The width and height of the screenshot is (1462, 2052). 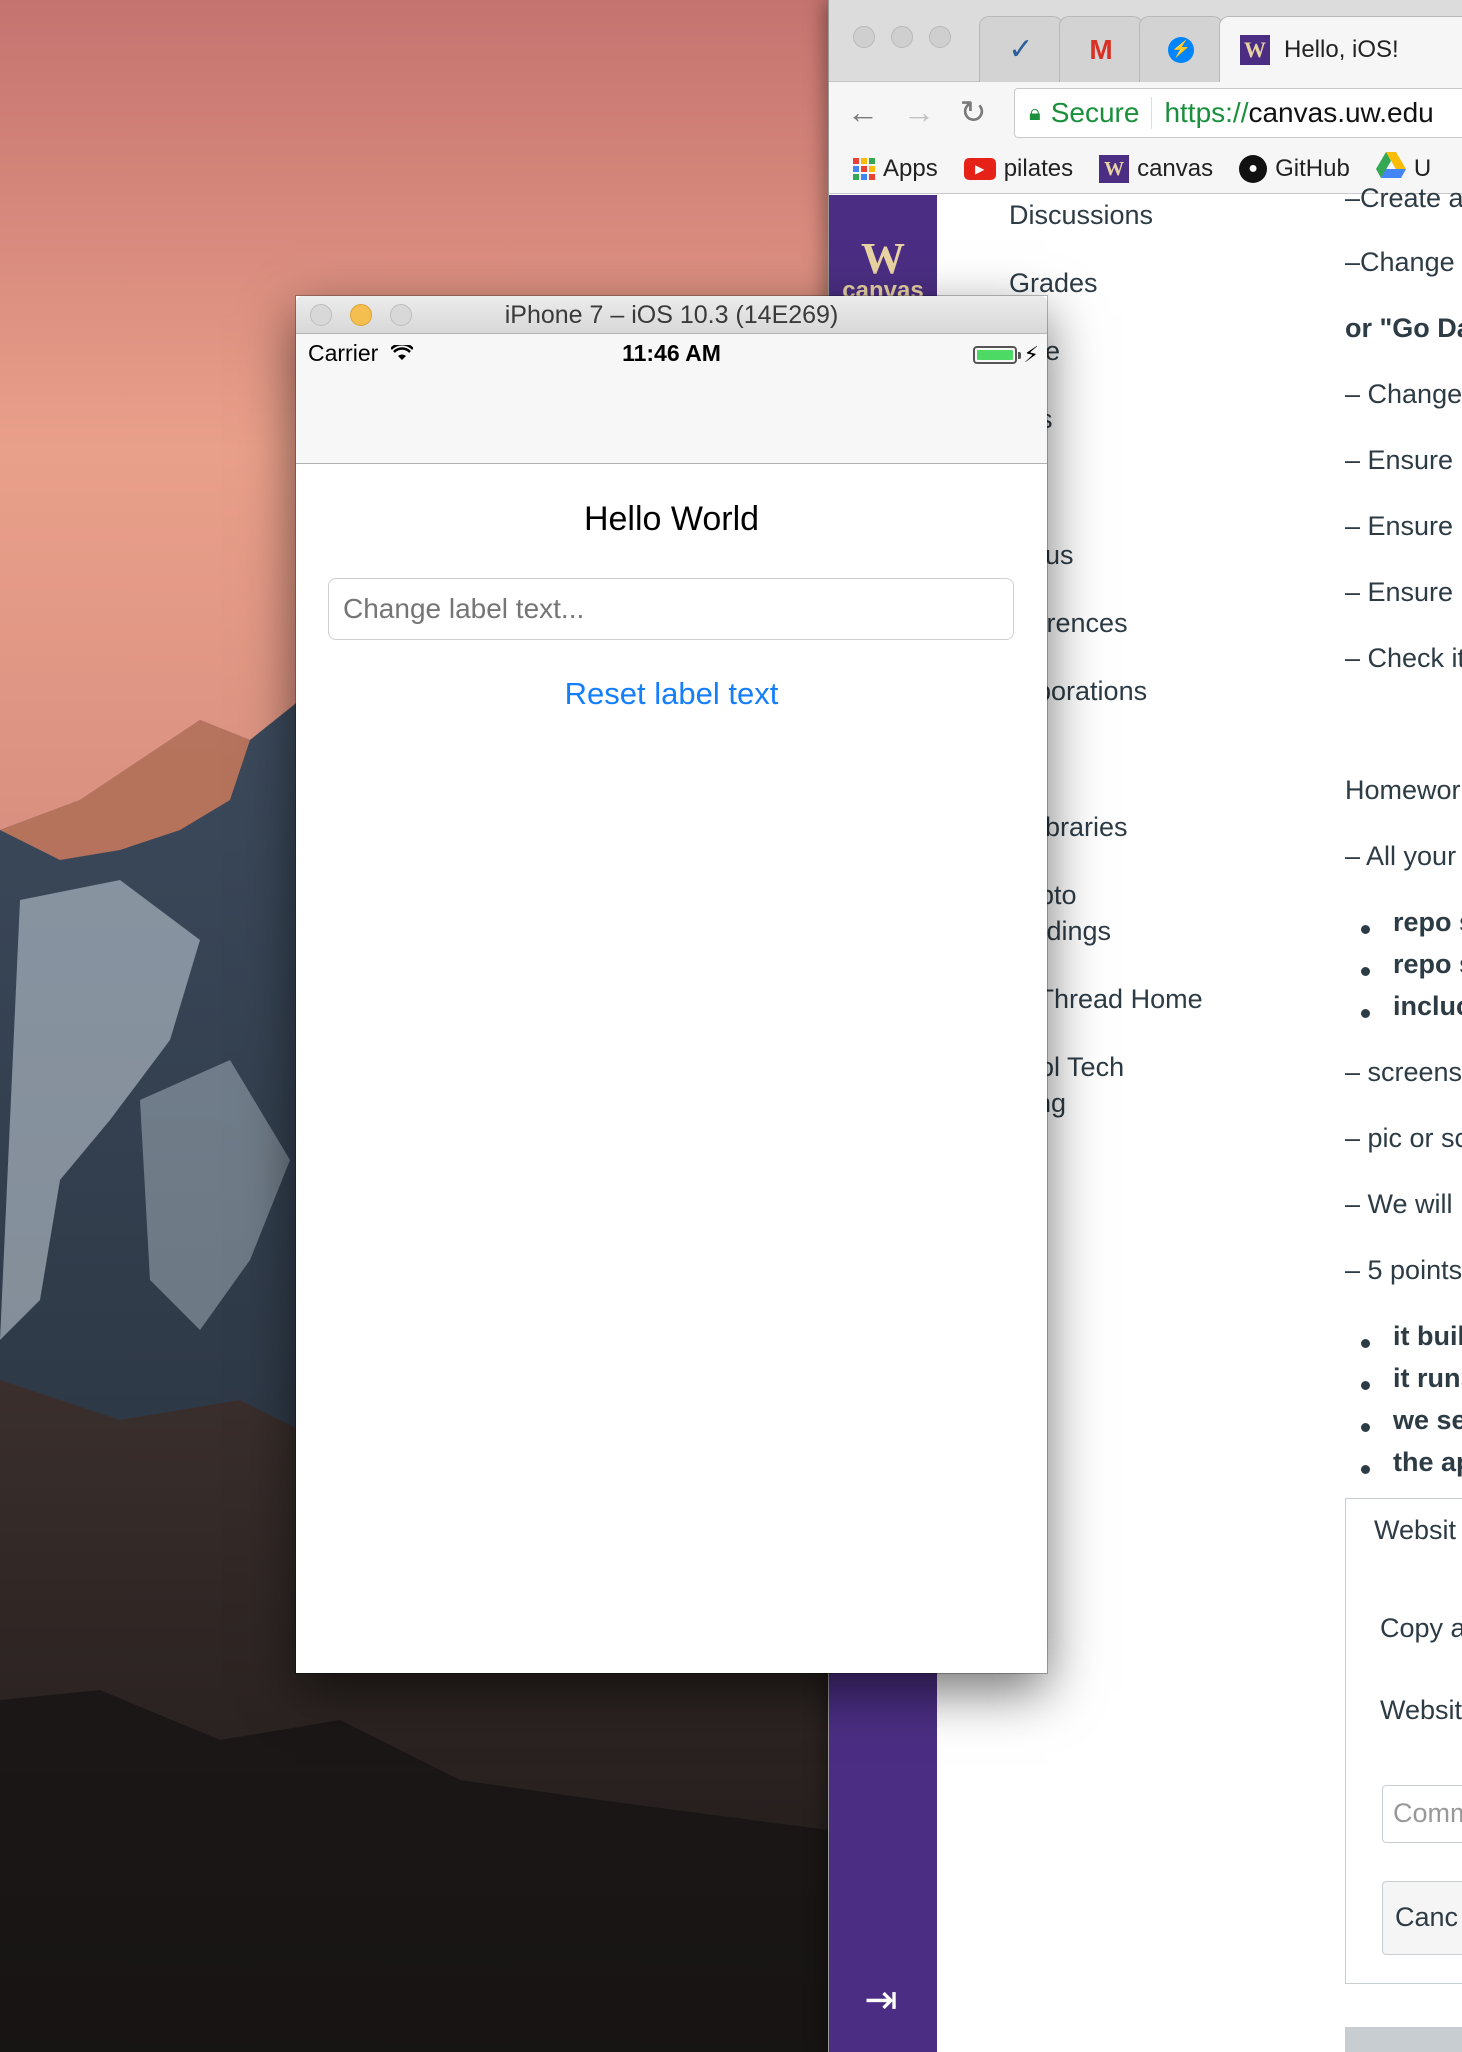 I want to click on window-close-button, so click(x=864, y=37).